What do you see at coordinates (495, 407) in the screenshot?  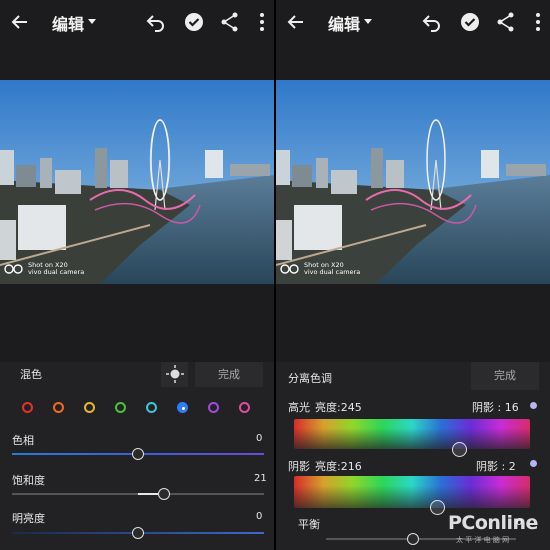 I see `highlights-shadow-value: 阴影 : 16` at bounding box center [495, 407].